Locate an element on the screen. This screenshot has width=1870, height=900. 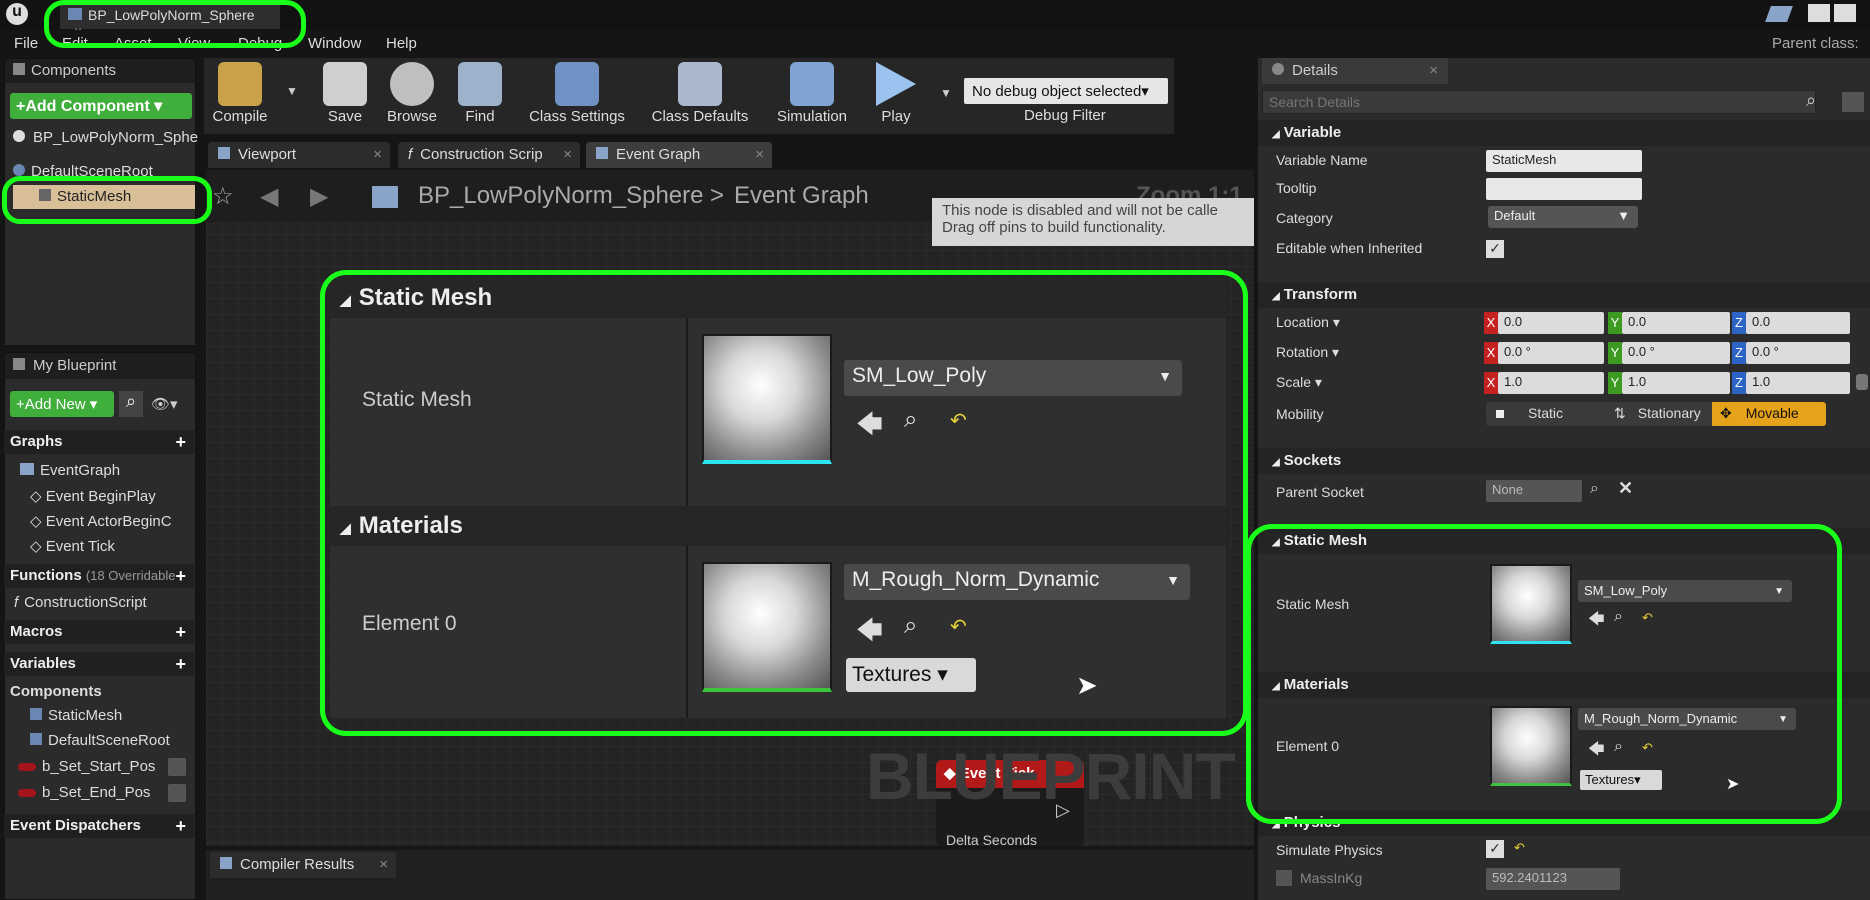
back-arrow-icon: ◀ is located at coordinates (269, 196).